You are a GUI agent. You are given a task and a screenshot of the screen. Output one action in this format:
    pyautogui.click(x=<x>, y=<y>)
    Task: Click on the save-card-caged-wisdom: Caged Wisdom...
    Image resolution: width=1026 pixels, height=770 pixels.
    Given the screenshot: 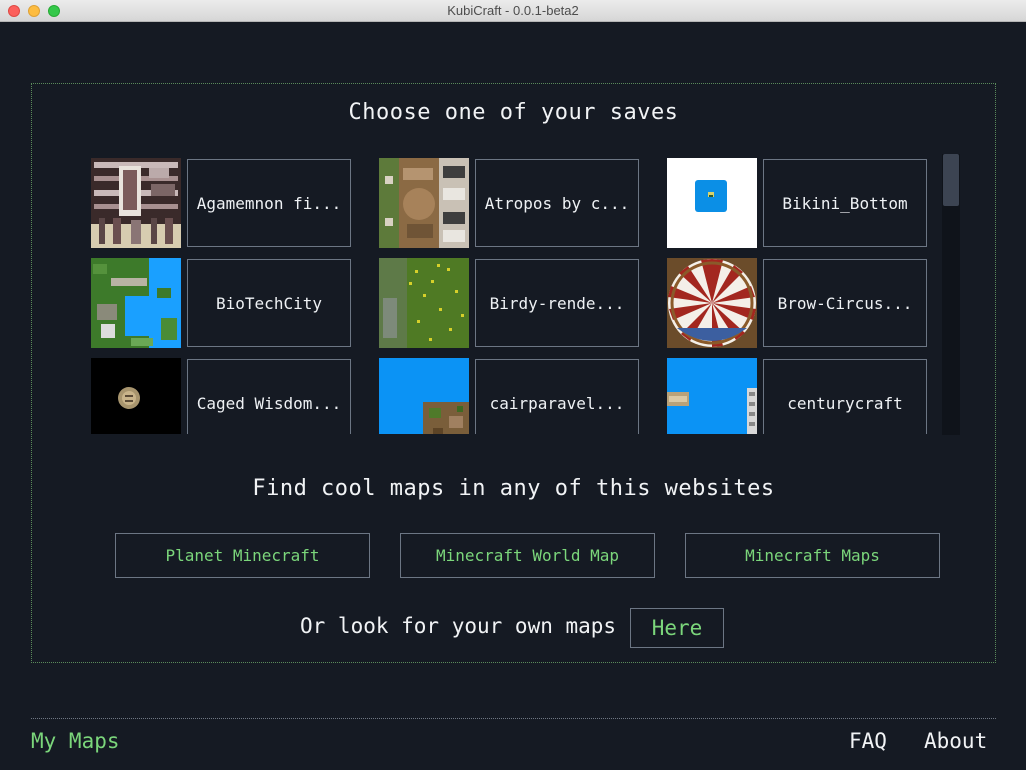 What is the action you would take?
    pyautogui.click(x=221, y=396)
    